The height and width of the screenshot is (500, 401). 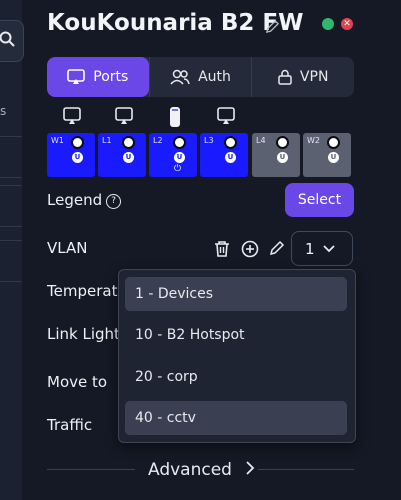 What do you see at coordinates (272, 26) in the screenshot?
I see `edit-title-icon` at bounding box center [272, 26].